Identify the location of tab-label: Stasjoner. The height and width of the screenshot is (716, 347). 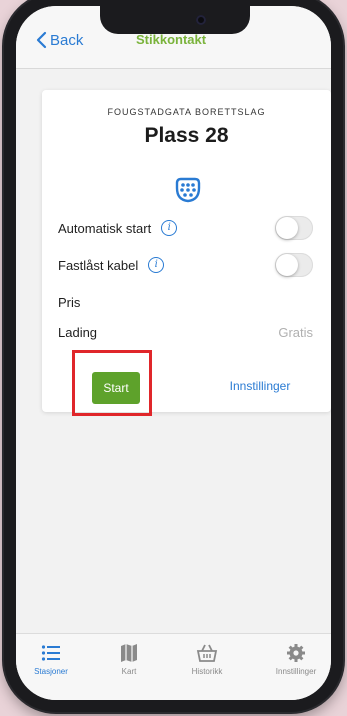
(51, 671).